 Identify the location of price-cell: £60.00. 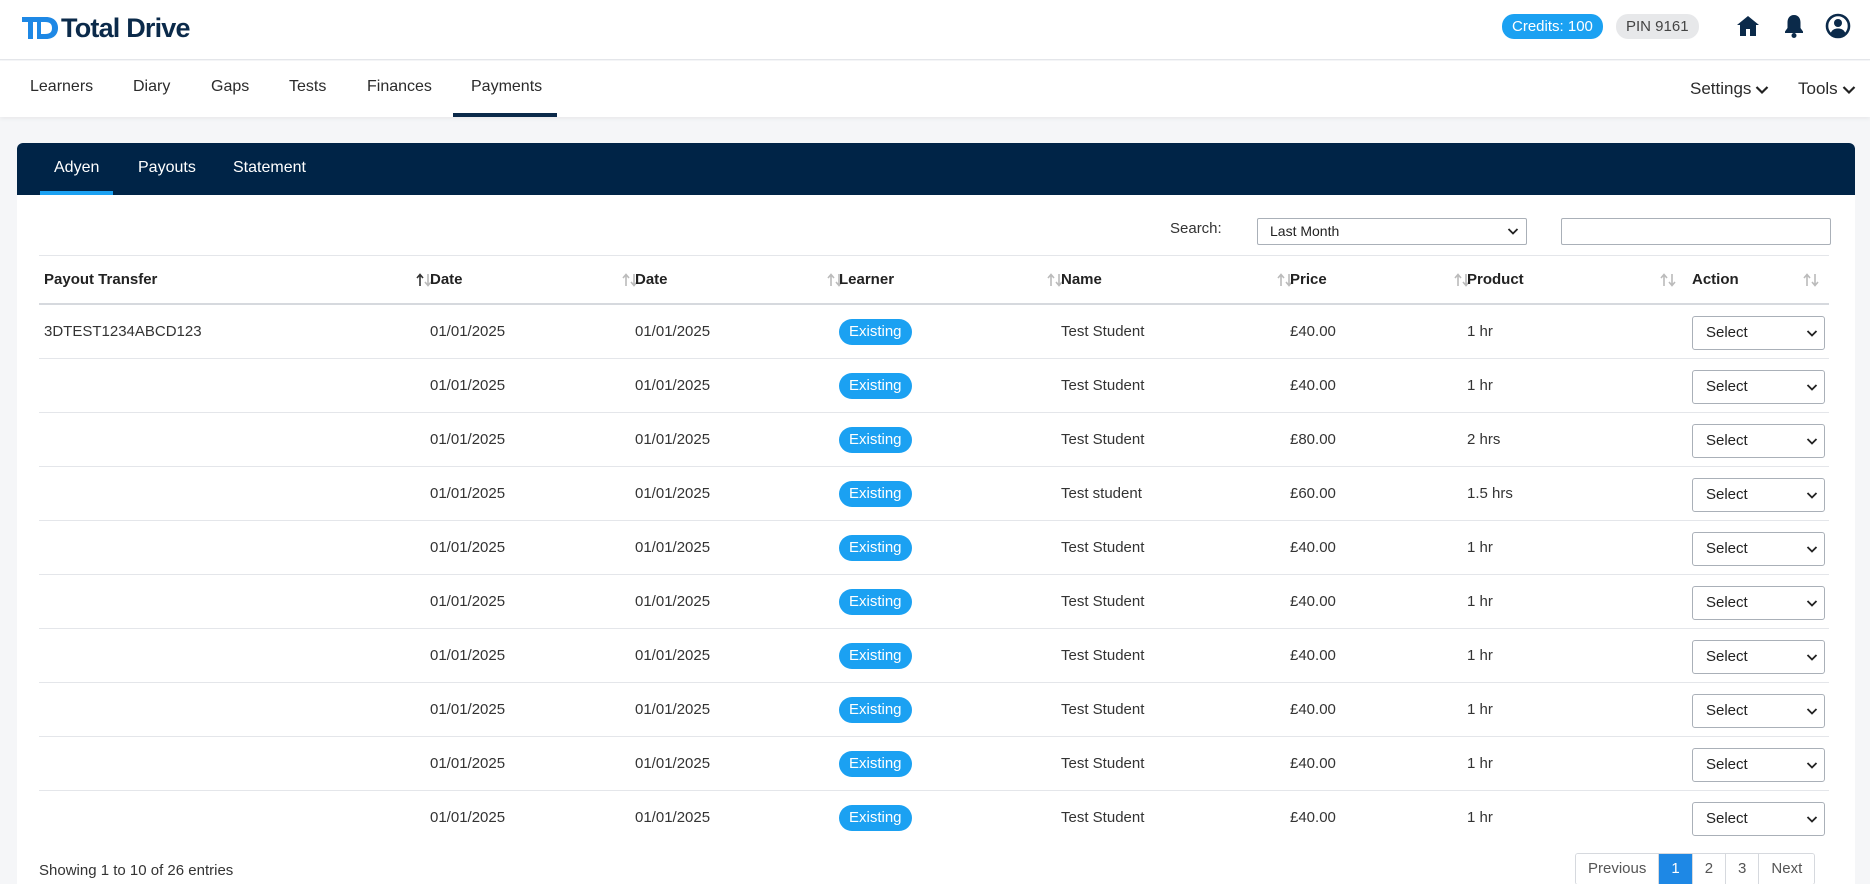
(1313, 493).